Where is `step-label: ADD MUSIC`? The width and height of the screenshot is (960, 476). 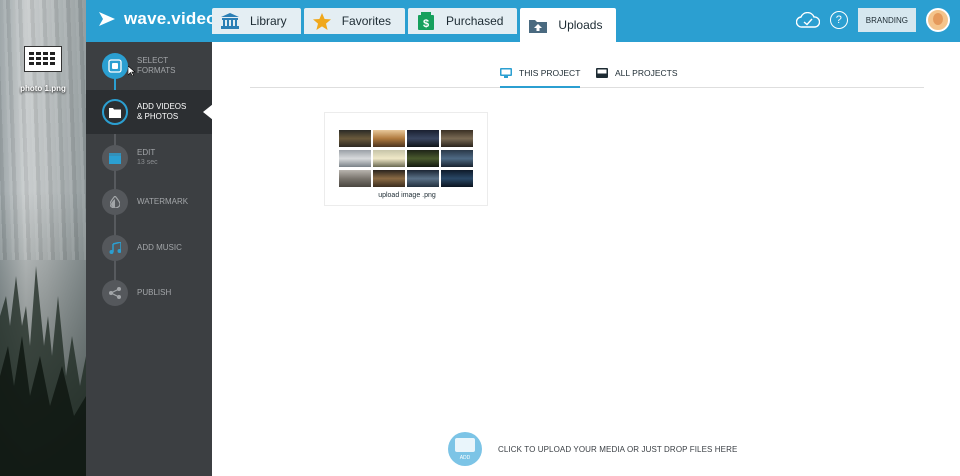
step-label: ADD MUSIC is located at coordinates (159, 248).